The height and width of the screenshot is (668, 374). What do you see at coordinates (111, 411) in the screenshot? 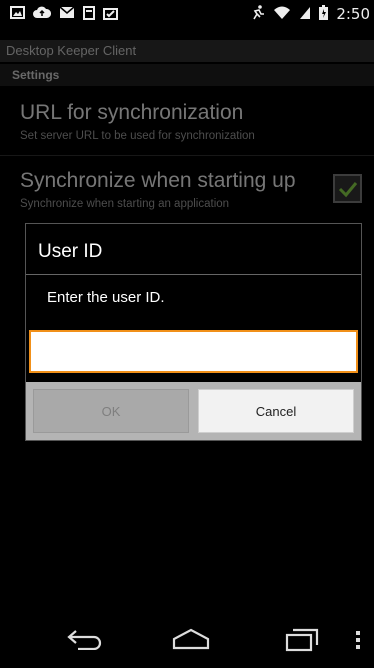
I see `ok-button: OK` at bounding box center [111, 411].